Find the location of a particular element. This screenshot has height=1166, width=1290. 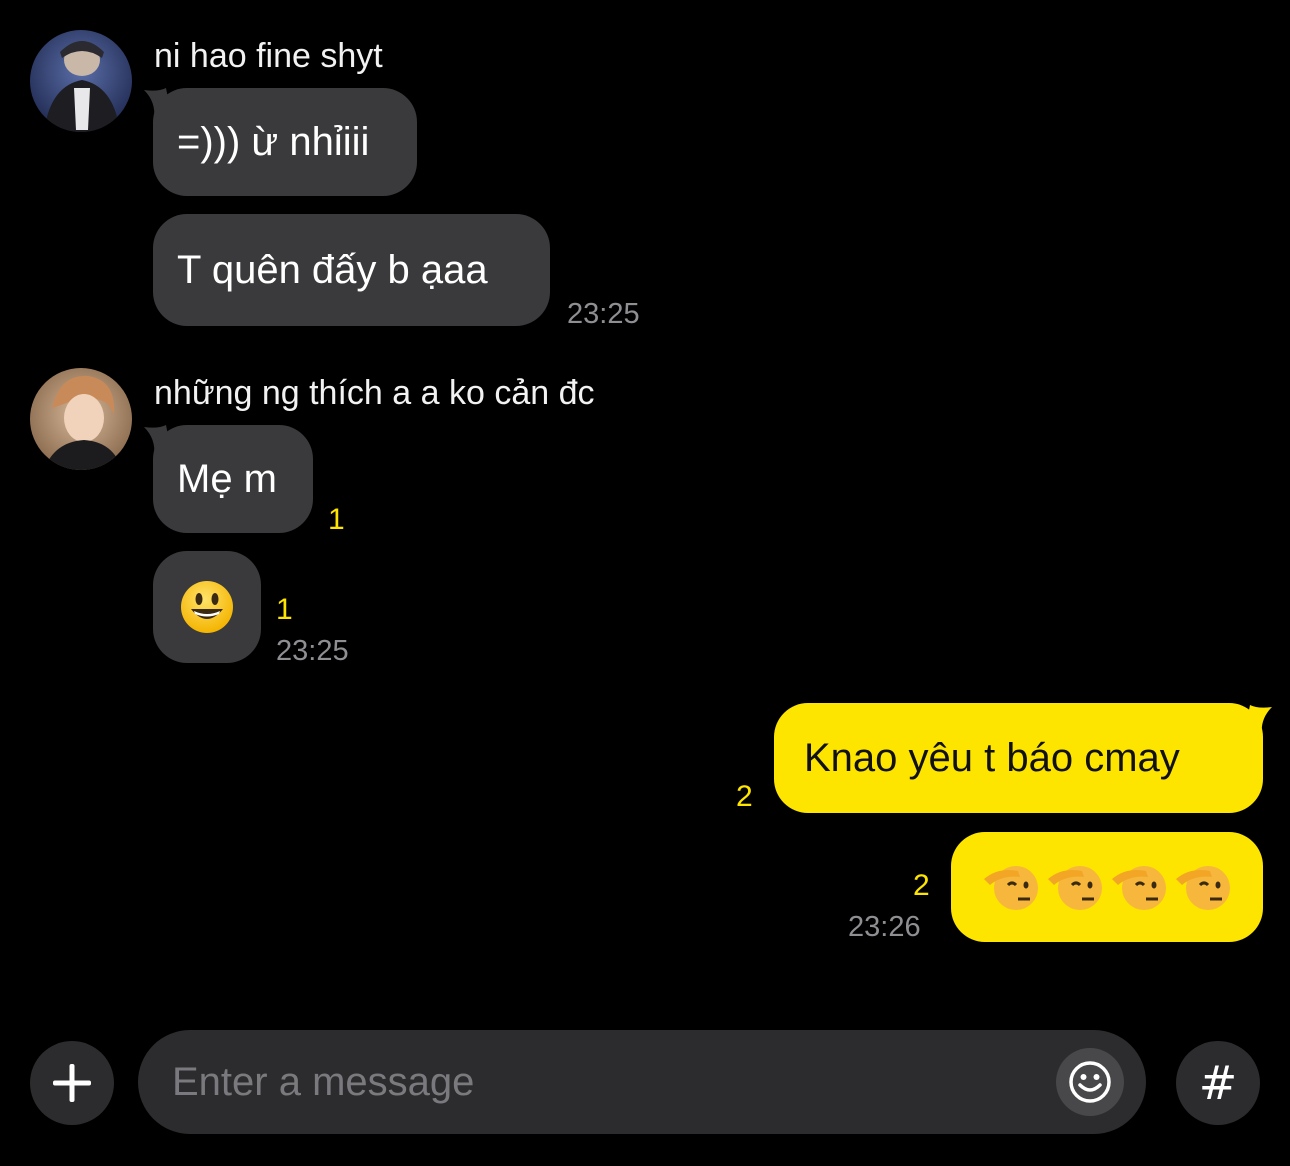

message-bubble: Knao yêu t báo cmay is located at coordinates (1018, 758).